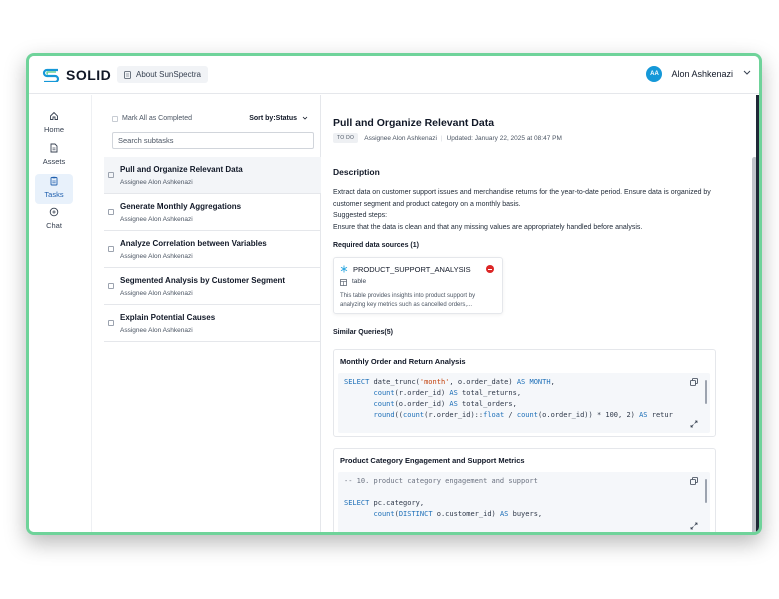 Image resolution: width=779 pixels, height=599 pixels. I want to click on table-icon, so click(343, 282).